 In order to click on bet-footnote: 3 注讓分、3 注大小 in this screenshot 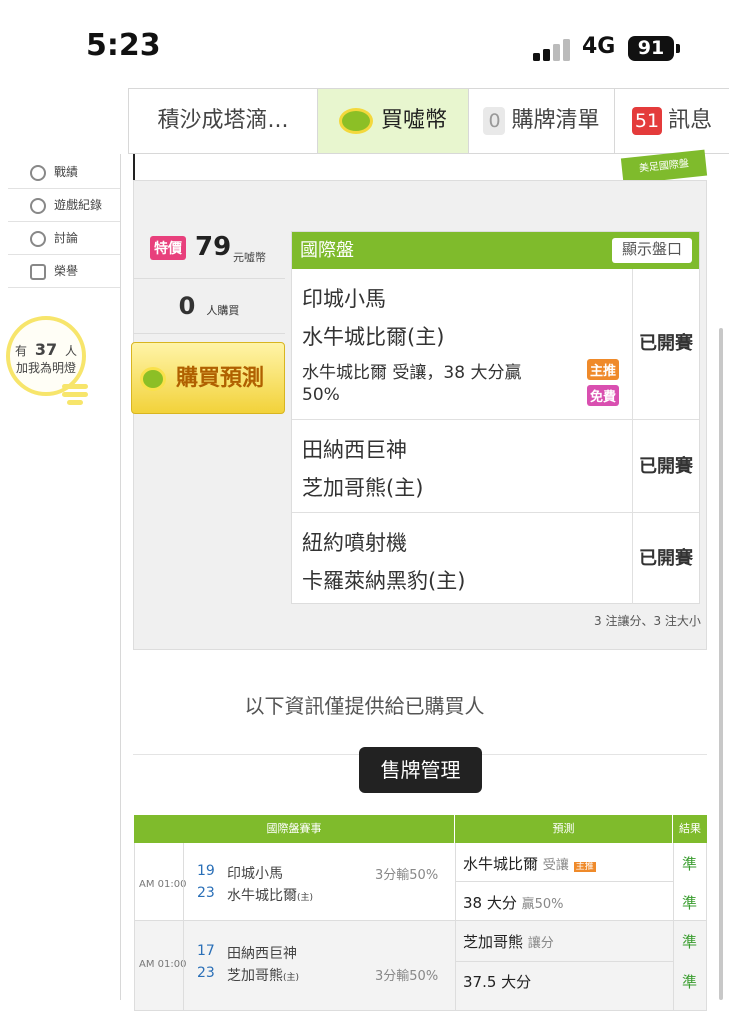, I will do `click(647, 621)`.